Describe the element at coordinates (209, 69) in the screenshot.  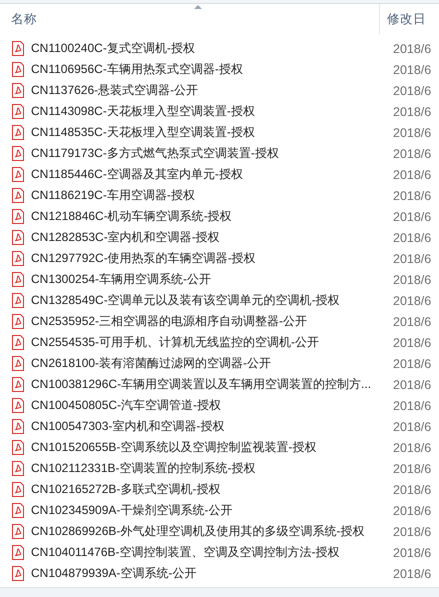
I see `file-name: CN1106956C-车辆用热泵式空调器-授权` at that location.